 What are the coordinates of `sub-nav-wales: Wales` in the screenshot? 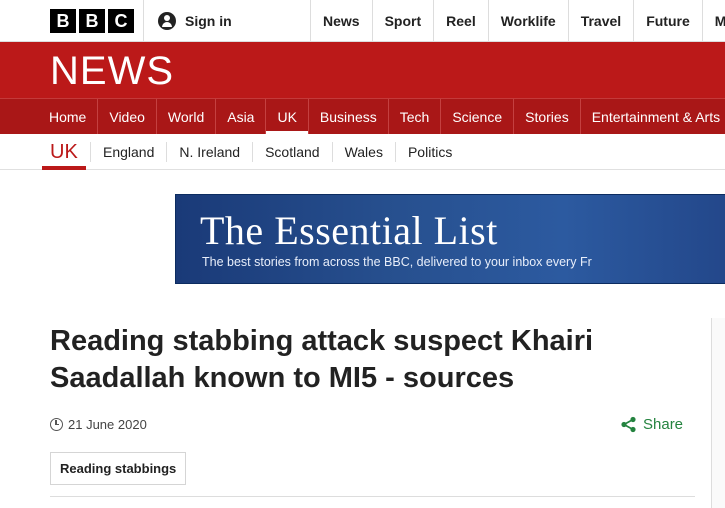 It's located at (363, 152).